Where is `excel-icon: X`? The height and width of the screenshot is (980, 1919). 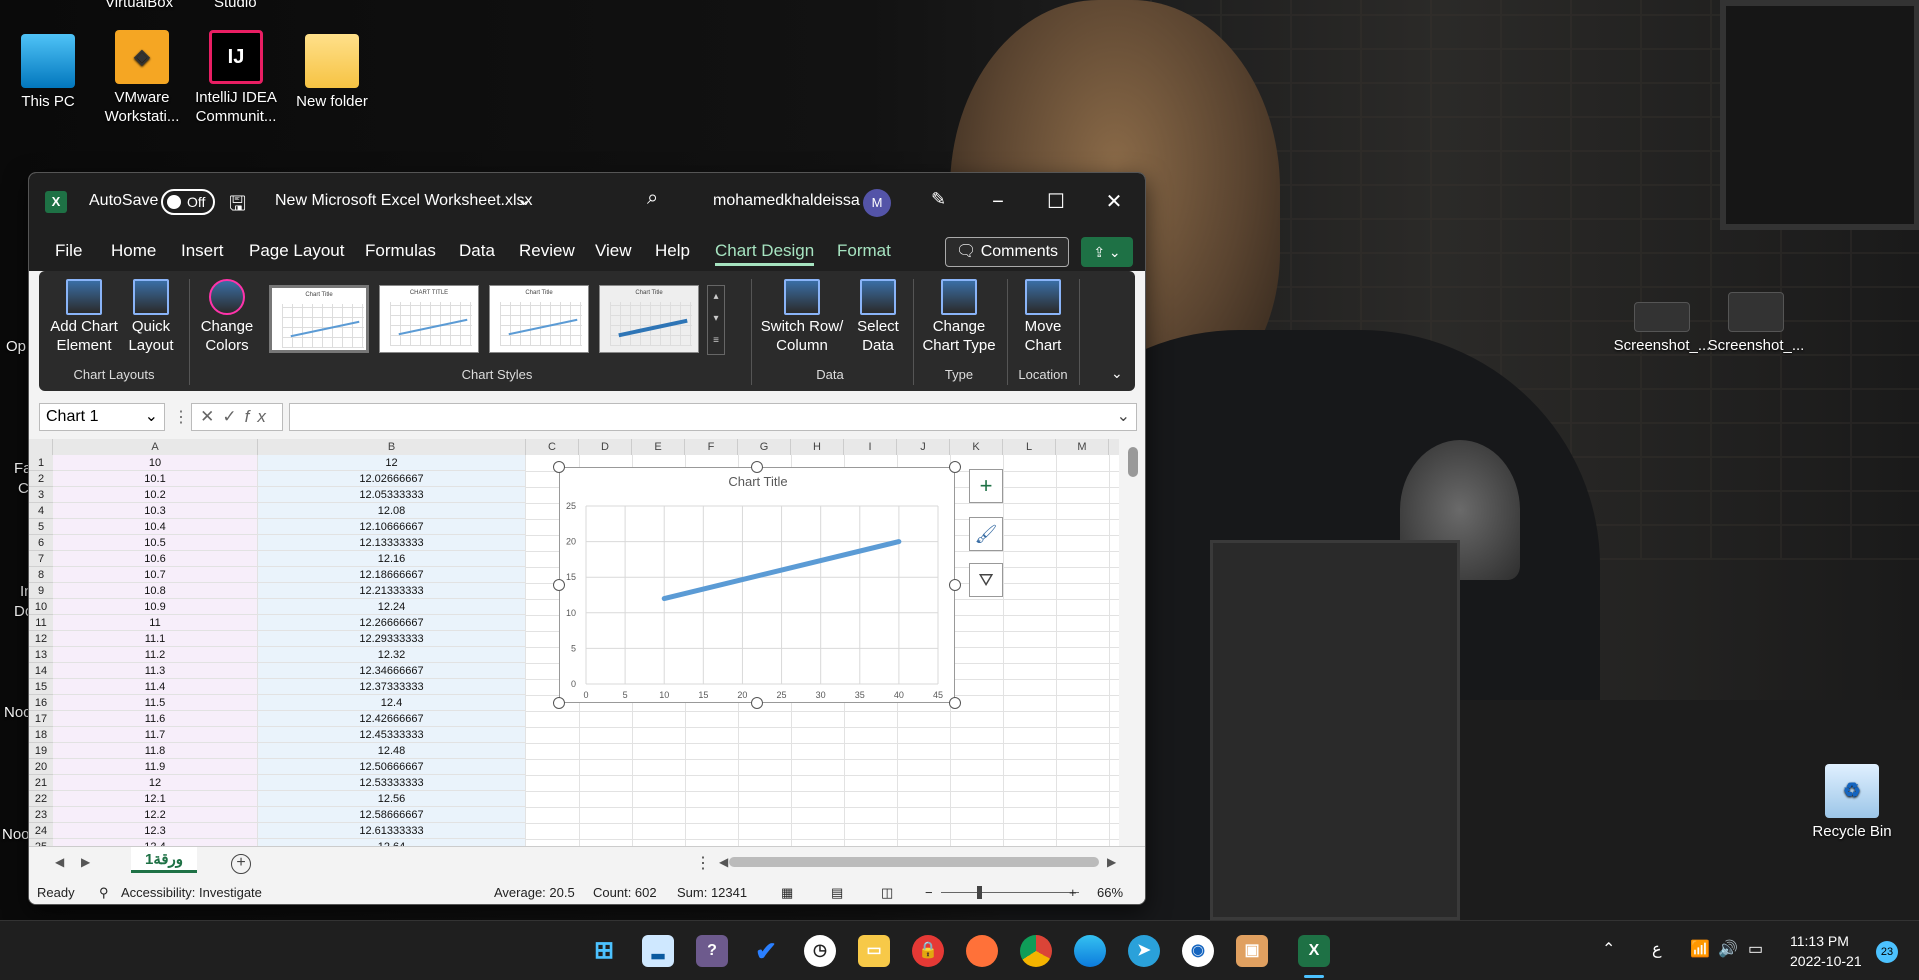 excel-icon: X is located at coordinates (1314, 951).